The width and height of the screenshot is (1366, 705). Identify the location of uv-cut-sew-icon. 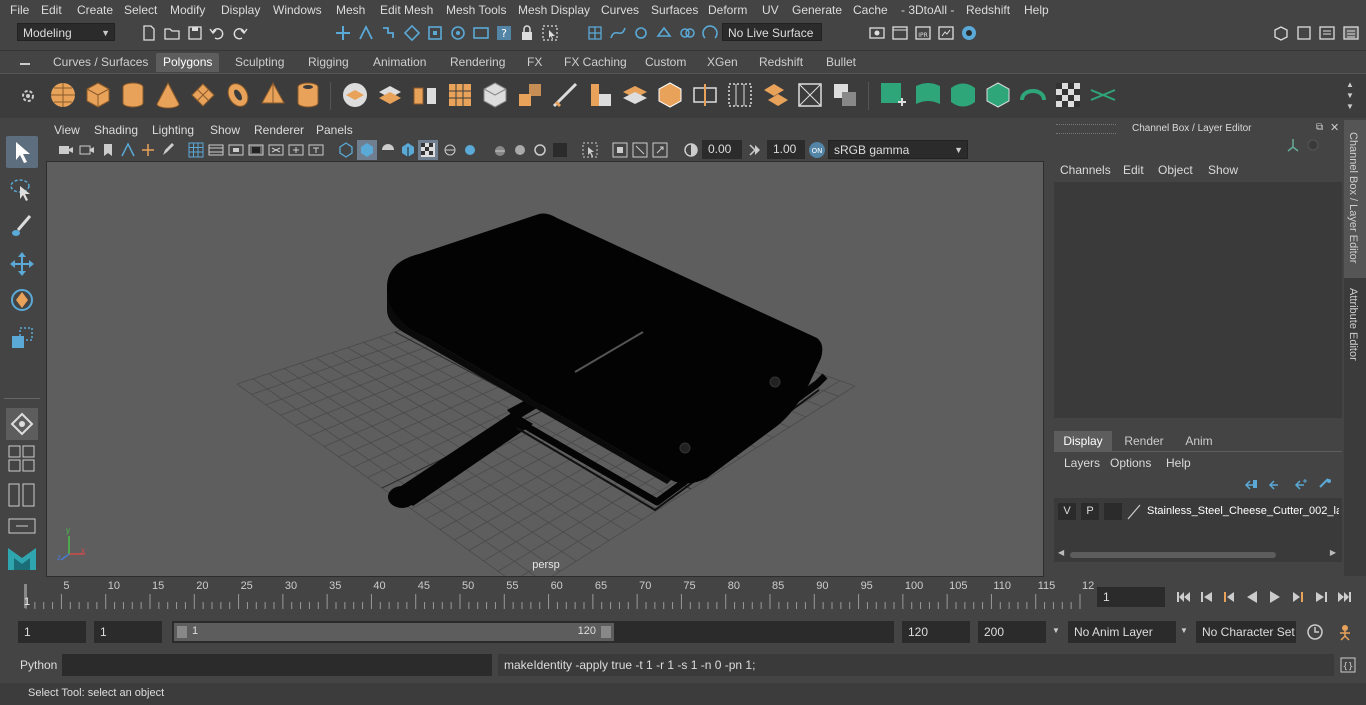
(1103, 95).